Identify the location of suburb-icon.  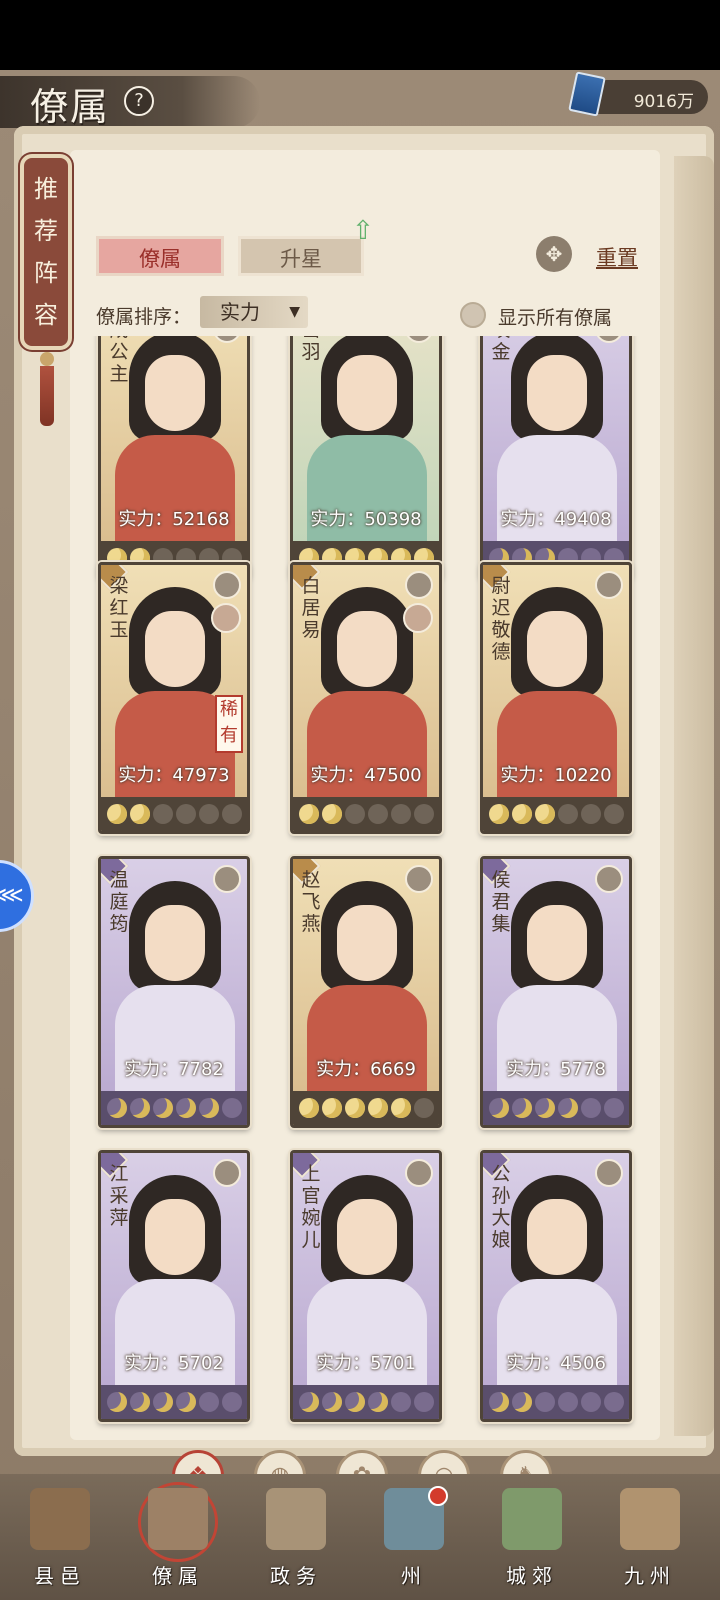
(532, 1519).